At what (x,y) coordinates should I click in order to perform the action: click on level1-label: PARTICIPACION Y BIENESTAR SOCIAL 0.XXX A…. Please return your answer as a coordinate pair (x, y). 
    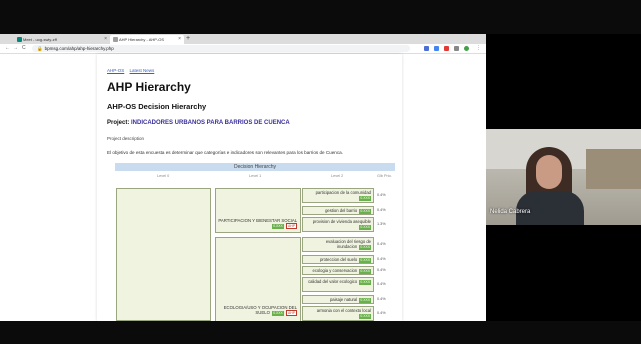
    Looking at the image, I should click on (257, 223).